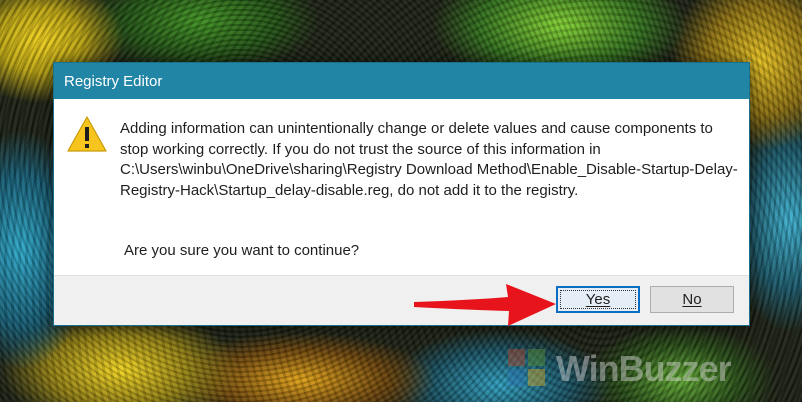 The height and width of the screenshot is (402, 802). What do you see at coordinates (598, 299) in the screenshot?
I see `yes-button: Yes` at bounding box center [598, 299].